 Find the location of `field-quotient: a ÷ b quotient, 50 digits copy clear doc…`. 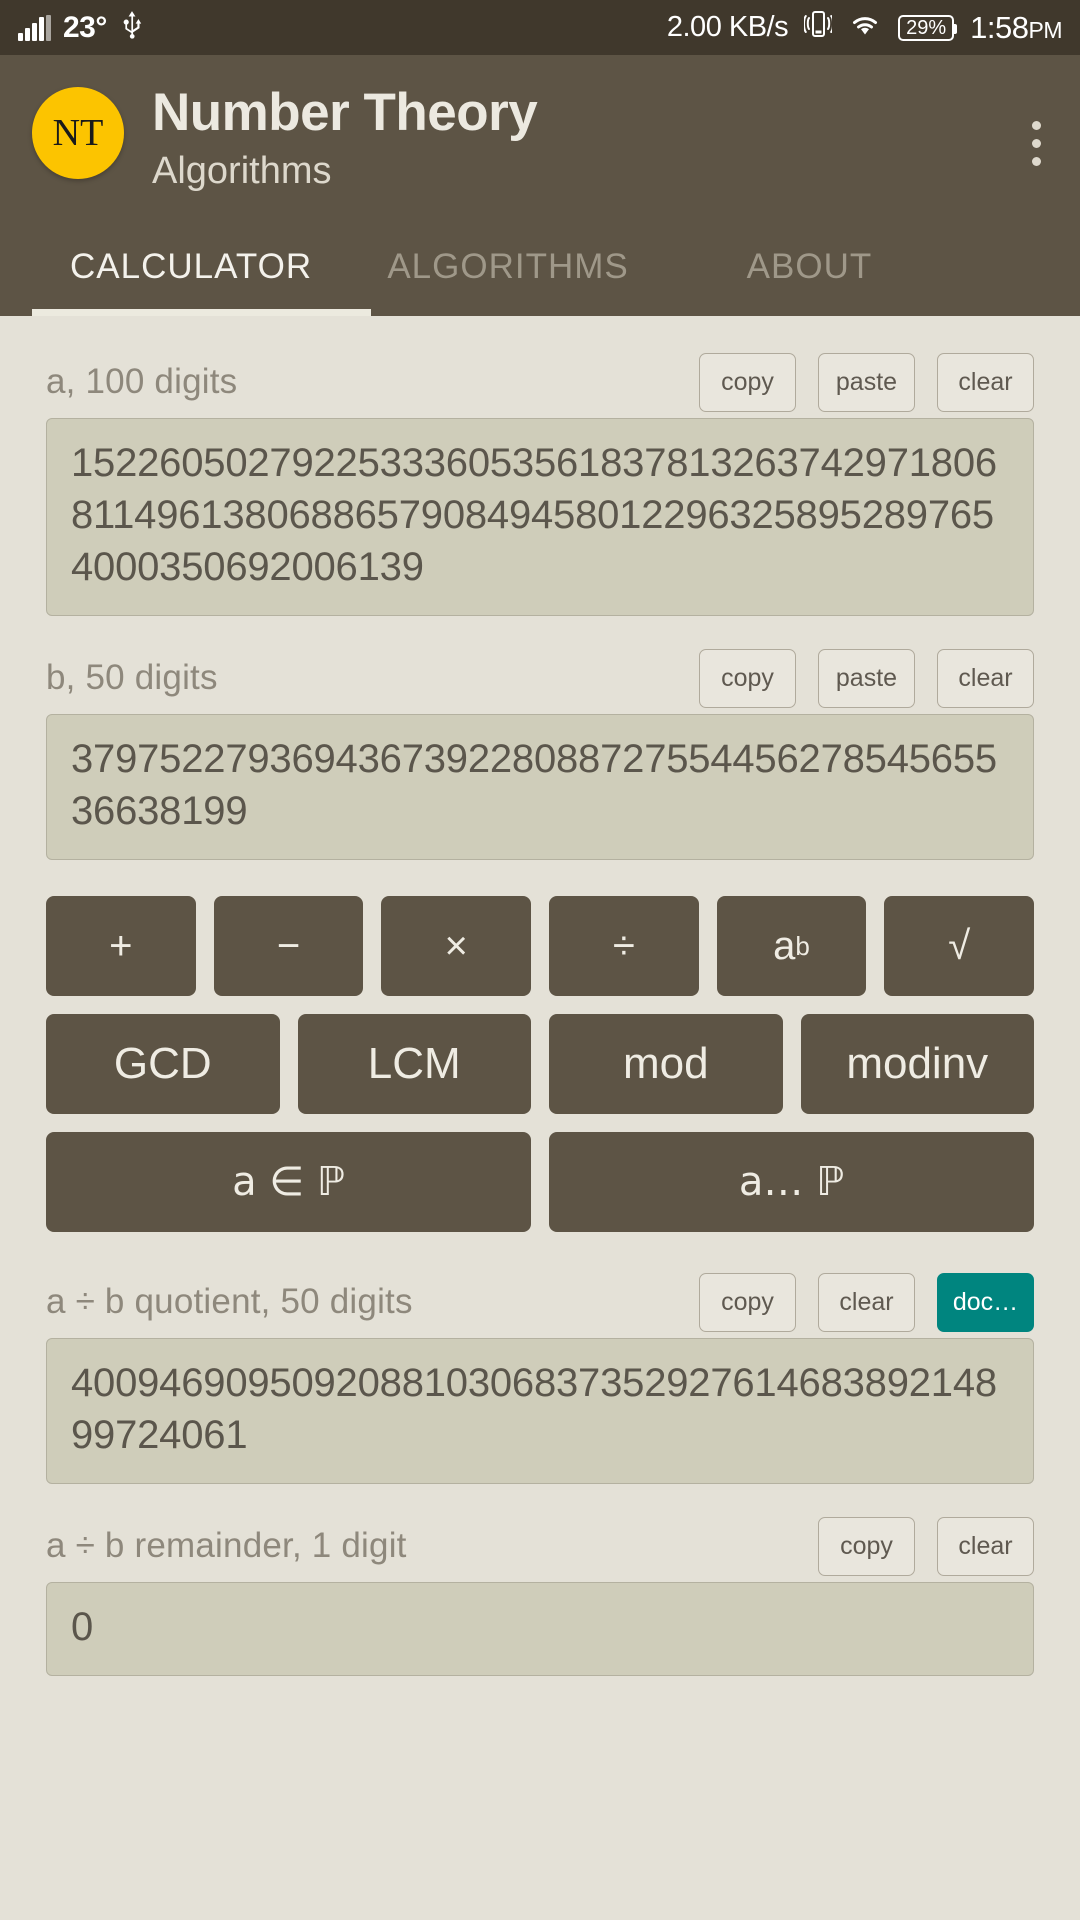

field-quotient: a ÷ b quotient, 50 digits copy clear doc… is located at coordinates (540, 1375).